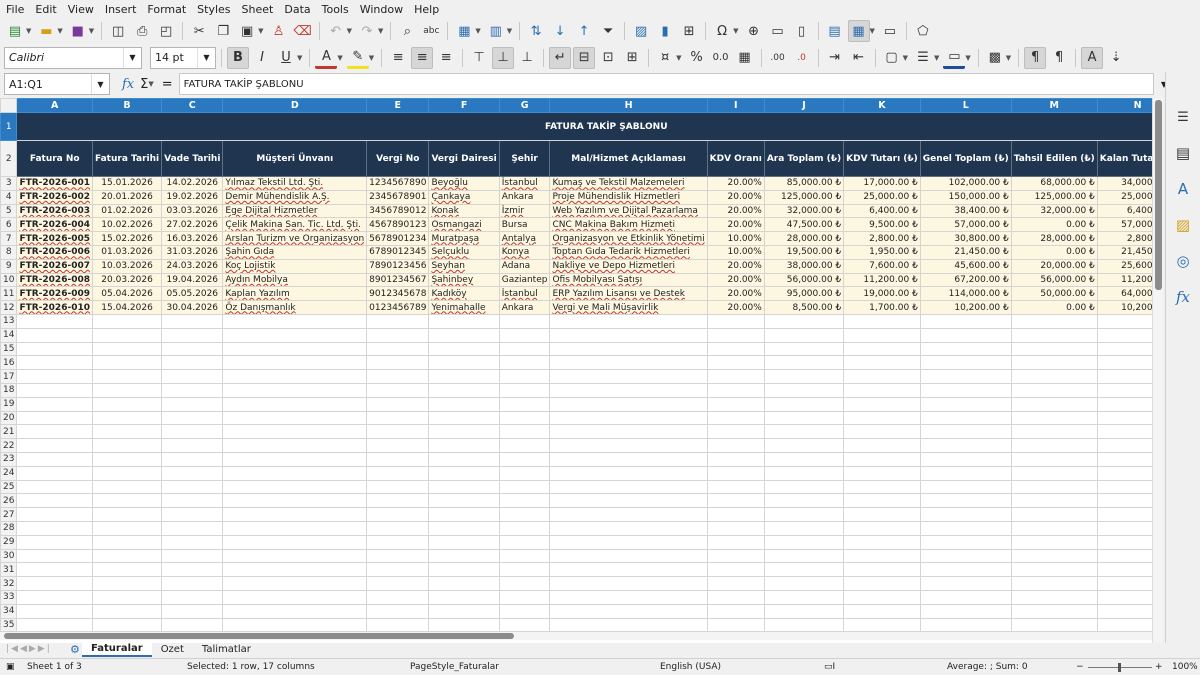  I want to click on table-cell: Toptan Gıda Tedarik Hizmetleri, so click(628, 252).